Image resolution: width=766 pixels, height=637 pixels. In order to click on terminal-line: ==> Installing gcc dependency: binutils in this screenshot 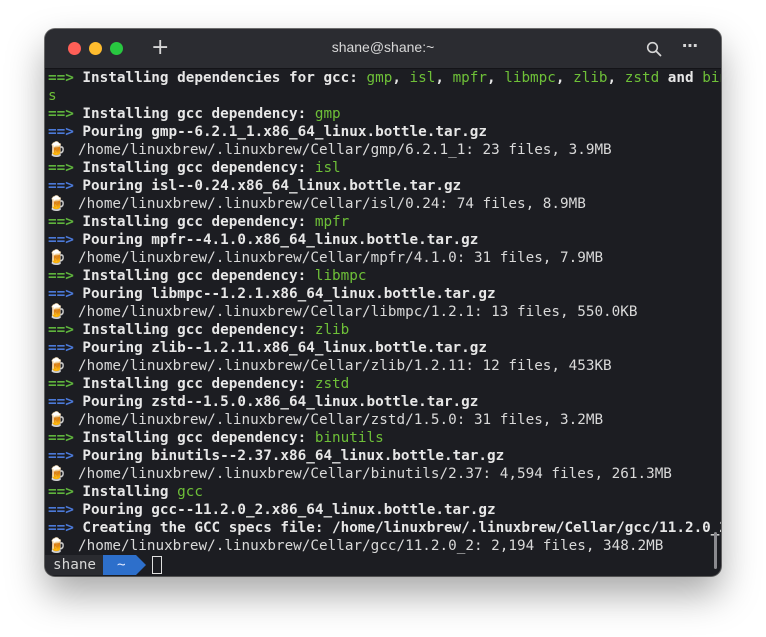, I will do `click(383, 438)`.